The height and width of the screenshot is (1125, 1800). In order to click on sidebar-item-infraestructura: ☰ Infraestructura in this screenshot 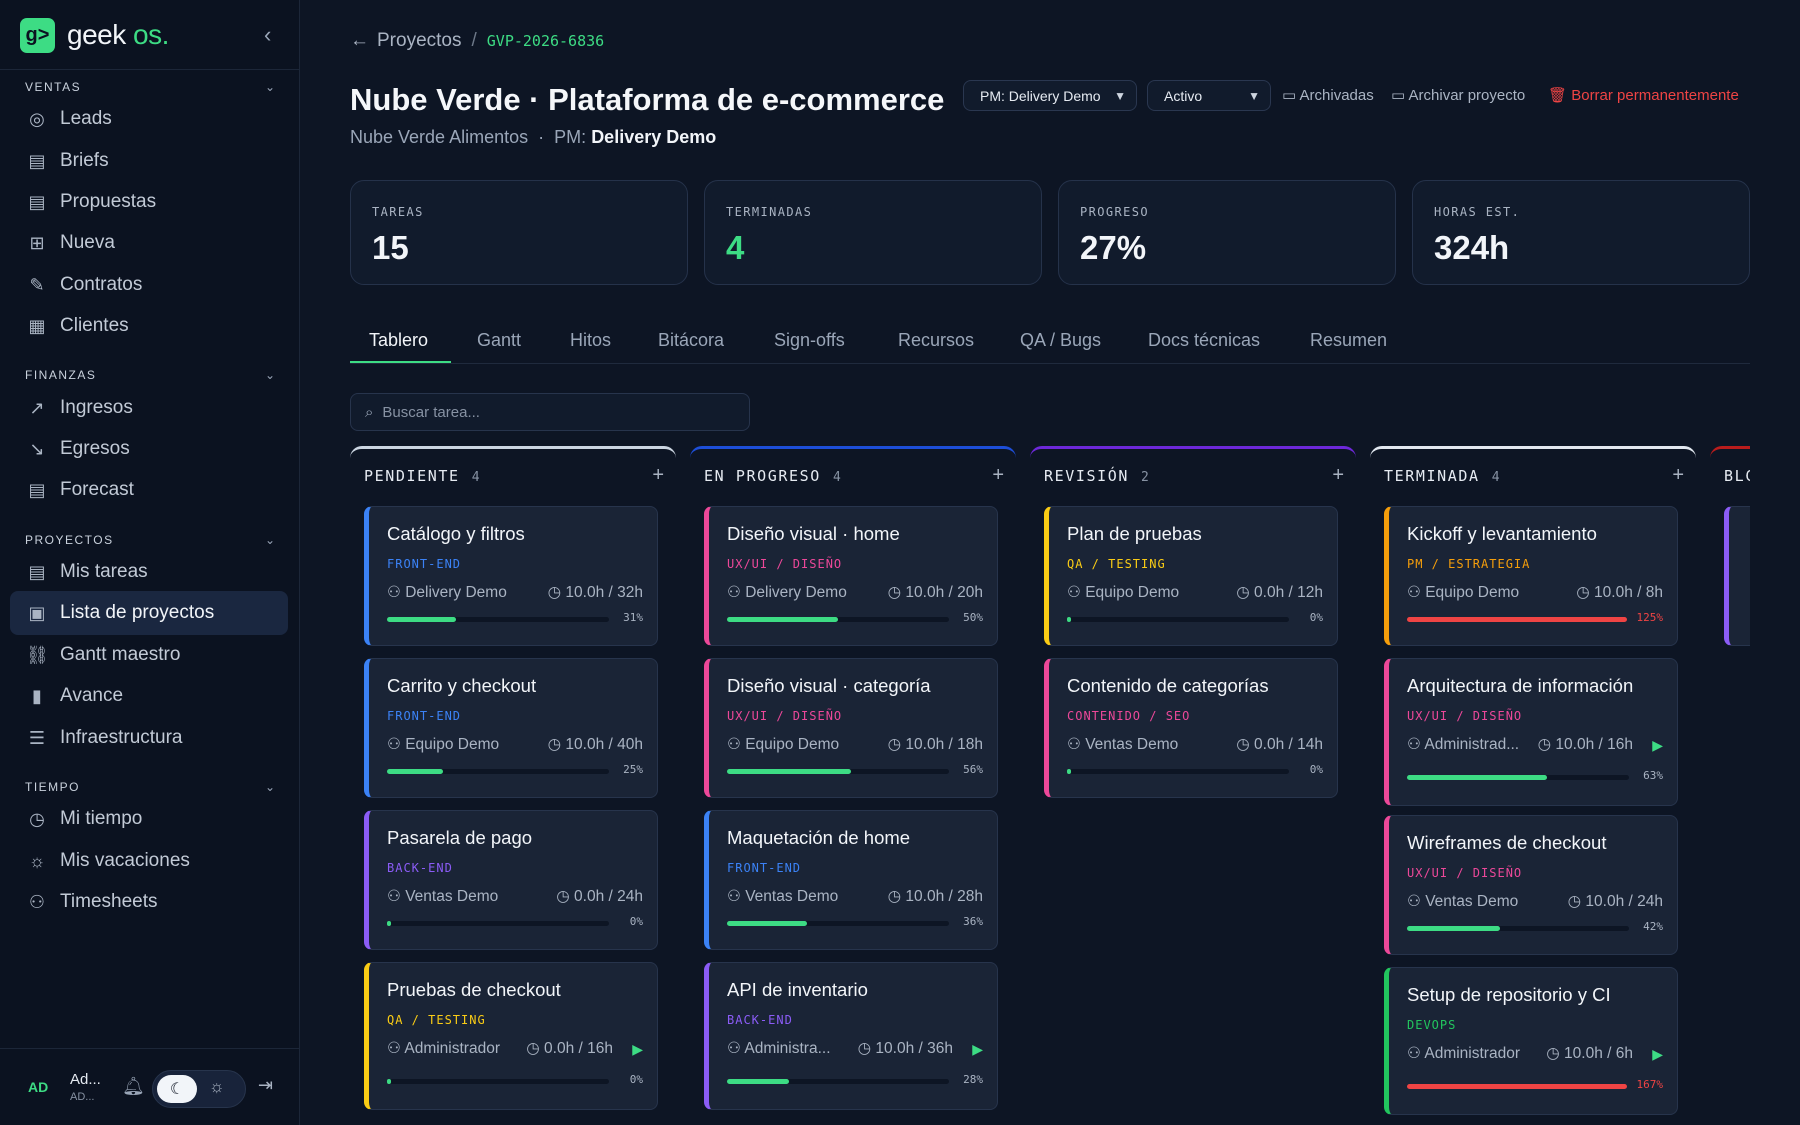, I will do `click(149, 738)`.